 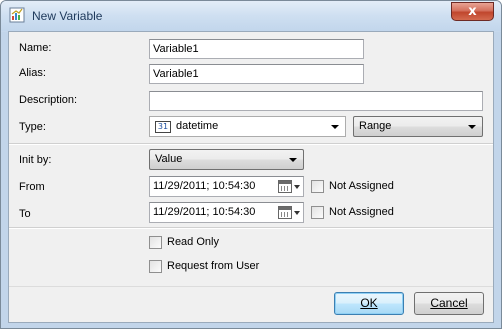 I want to click on from-datetime-picker: 11/29/2011; 10:54:30, so click(x=226, y=186).